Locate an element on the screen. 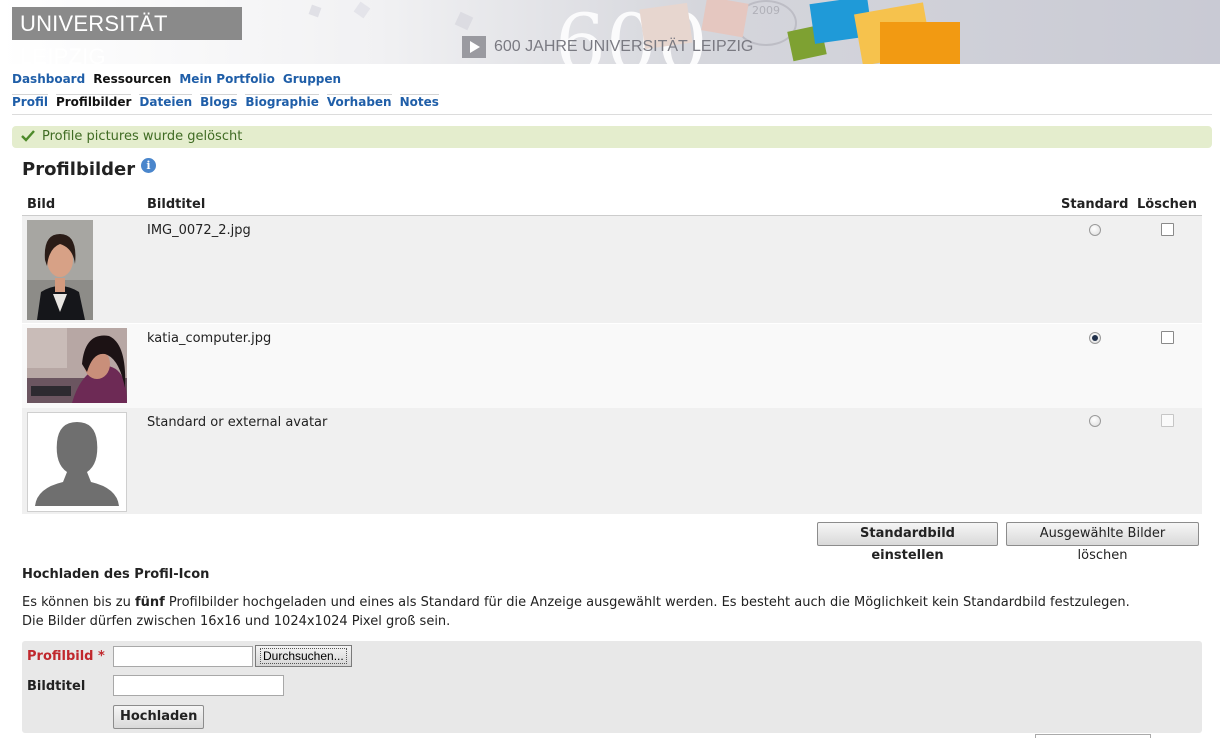  upload-button: Hochladen is located at coordinates (158, 717).